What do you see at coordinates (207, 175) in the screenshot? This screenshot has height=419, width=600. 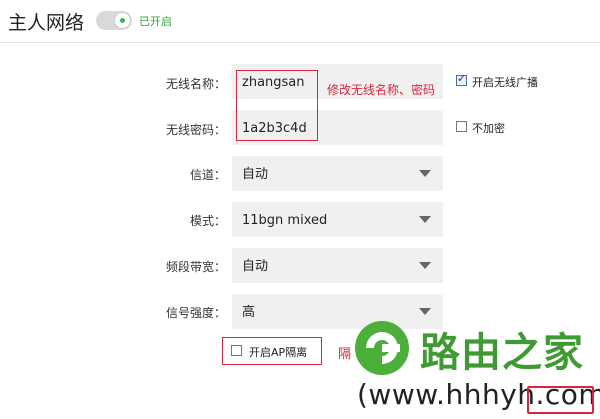 I see `channel-label: 信道：` at bounding box center [207, 175].